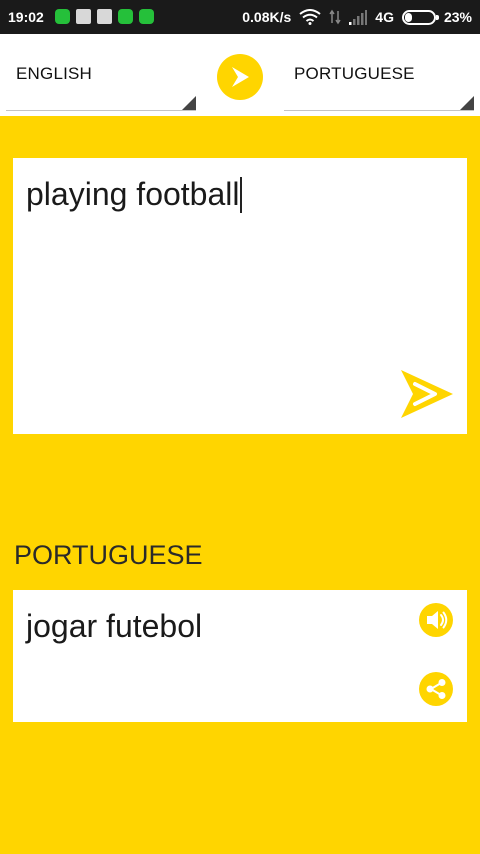 This screenshot has width=480, height=854. I want to click on speaker-icon, so click(437, 620).